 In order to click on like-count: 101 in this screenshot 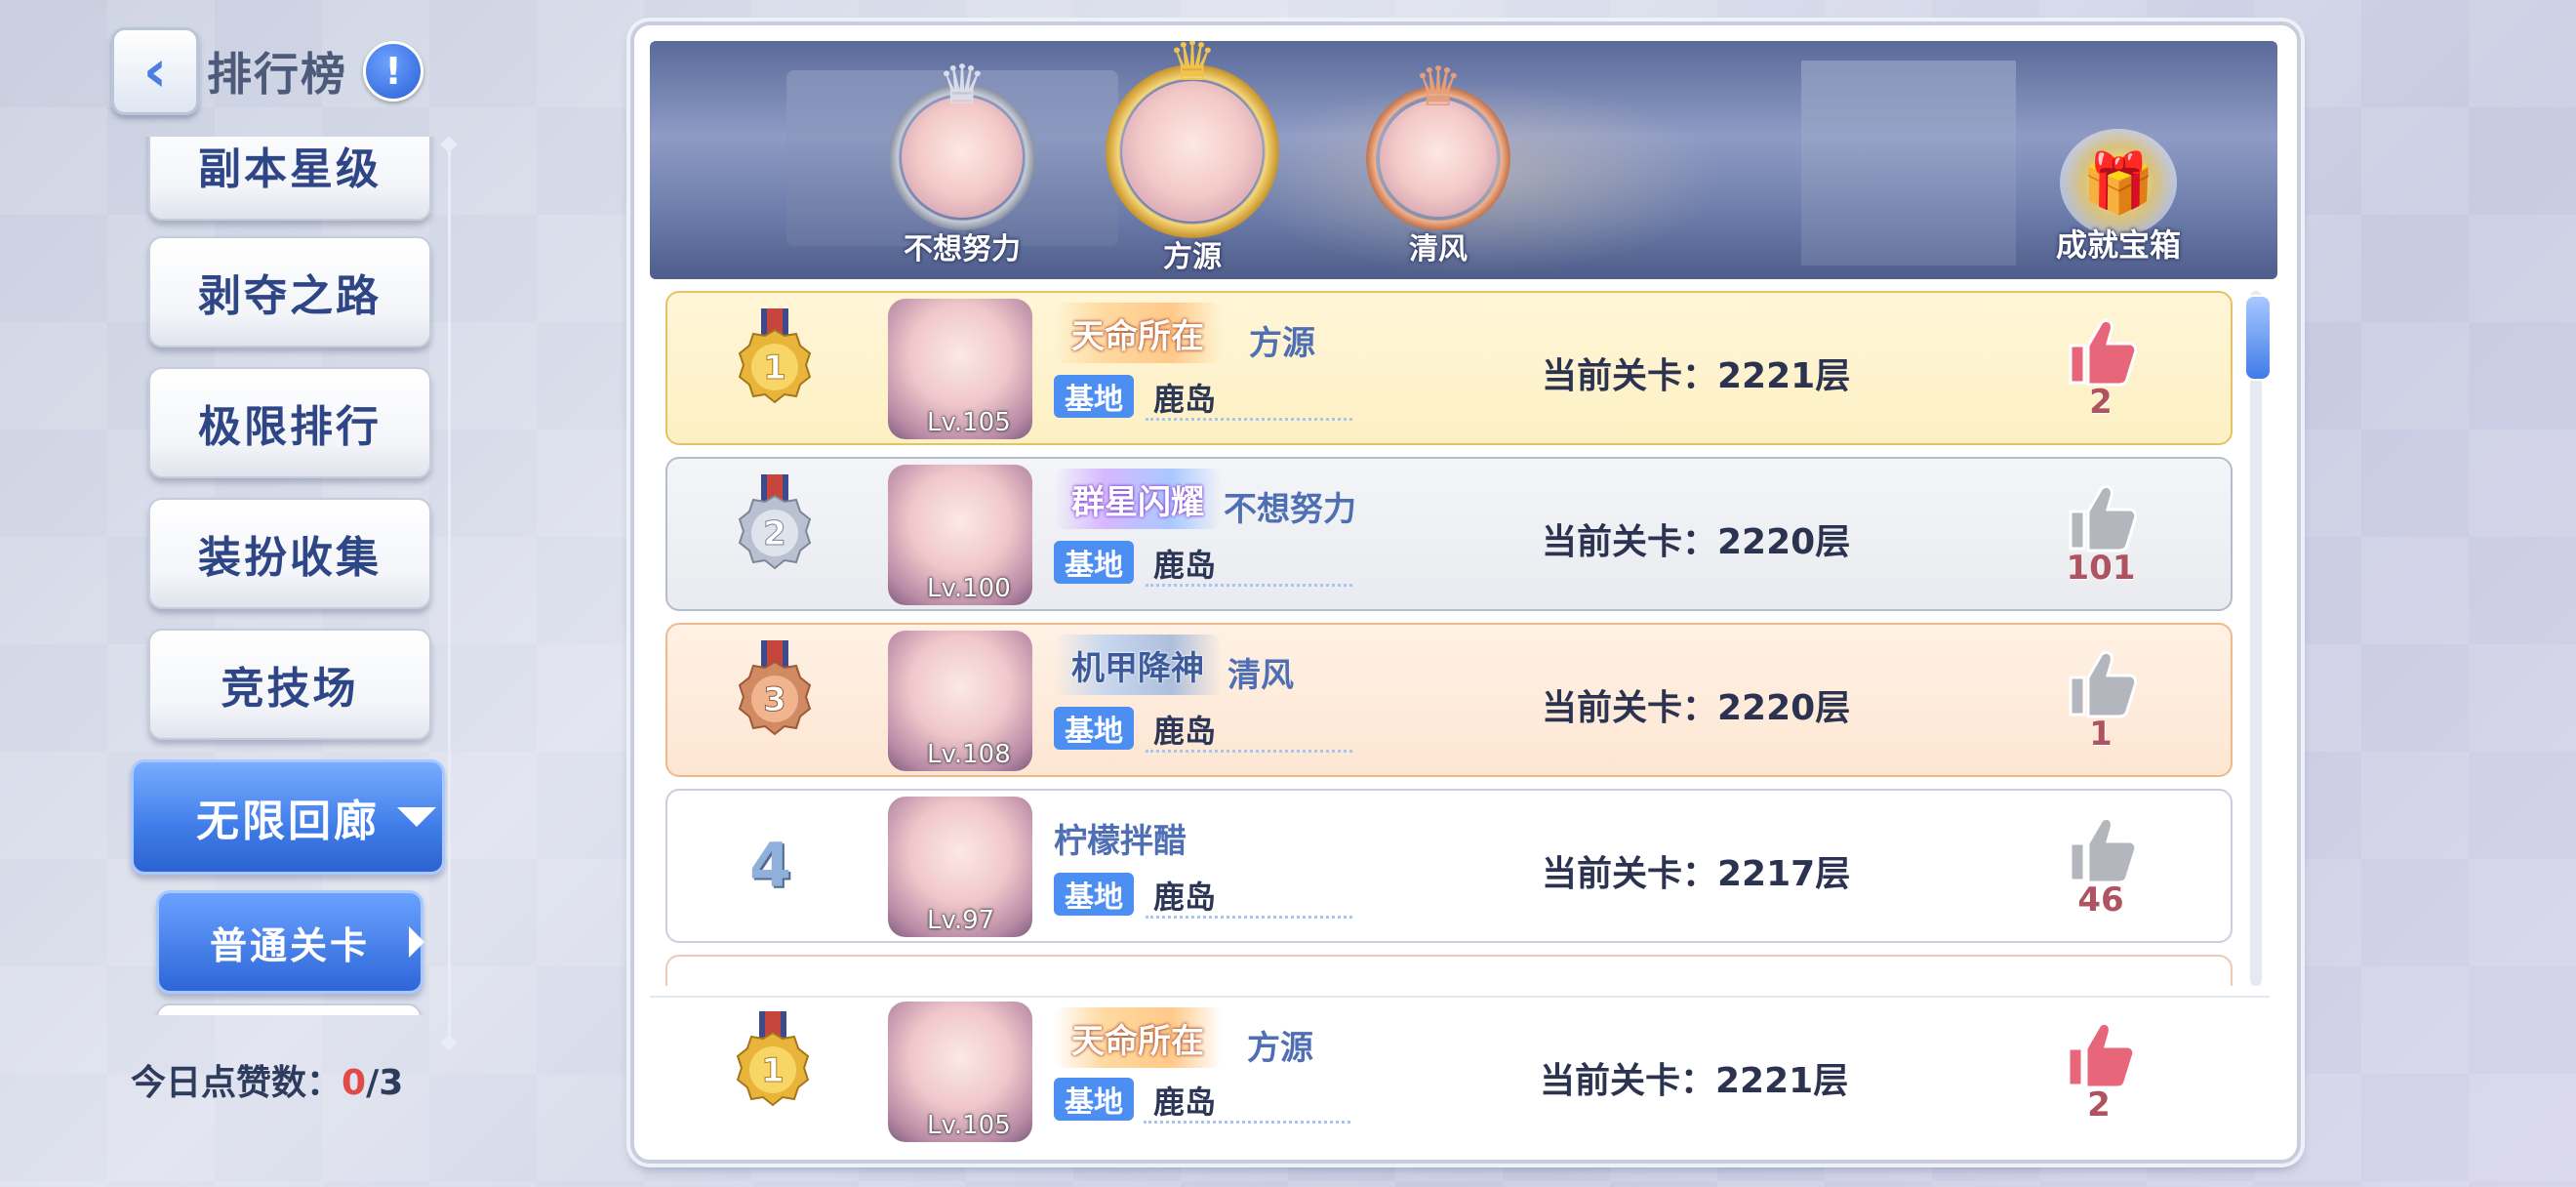, I will do `click(2101, 568)`.